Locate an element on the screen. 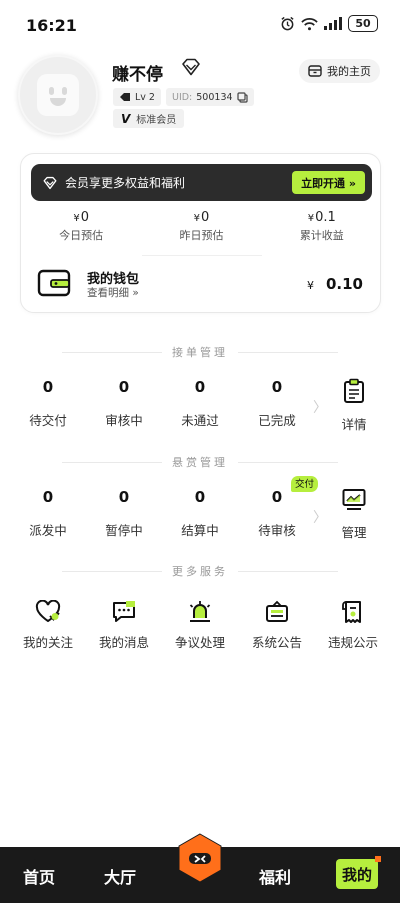 The height and width of the screenshot is (903, 400). wallet-details-link: 查看明细 » is located at coordinates (113, 292).